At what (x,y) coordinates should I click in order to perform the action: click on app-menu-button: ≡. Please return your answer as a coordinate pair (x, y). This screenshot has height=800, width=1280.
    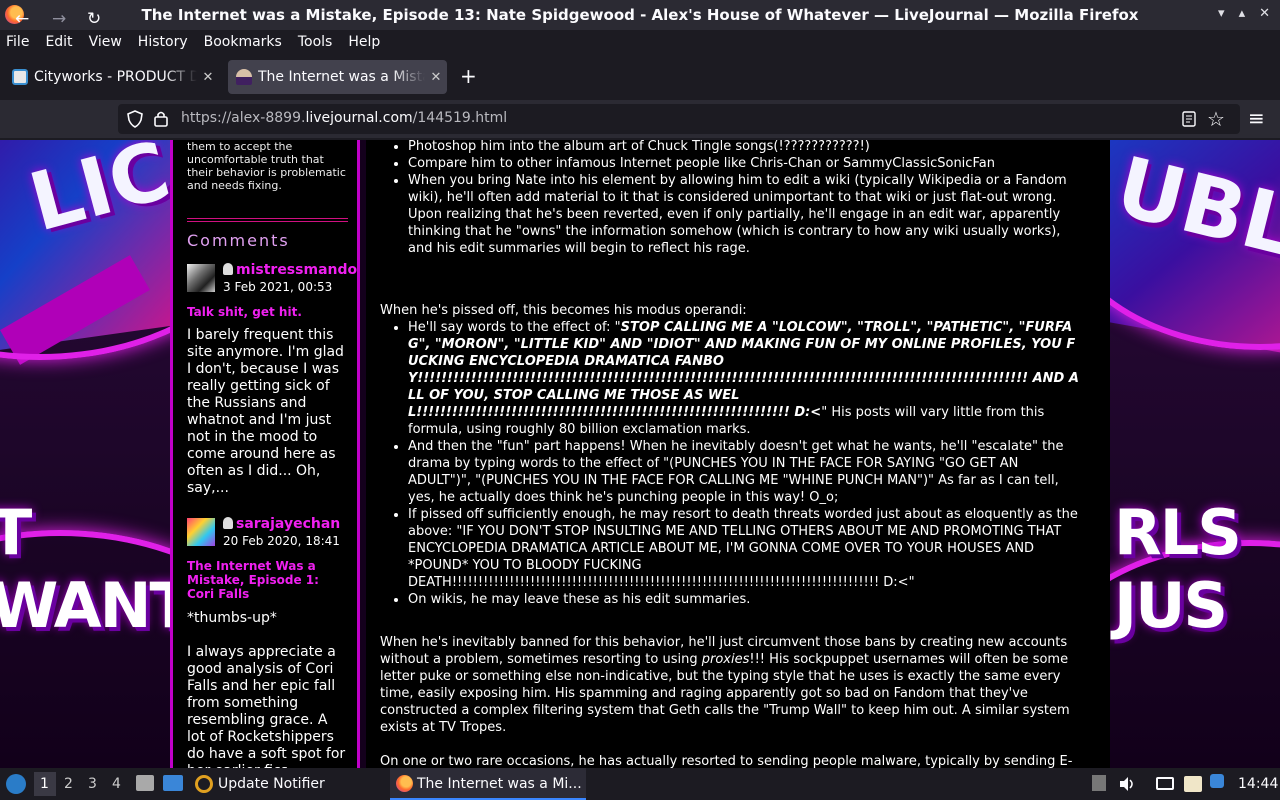
    Looking at the image, I should click on (1256, 118).